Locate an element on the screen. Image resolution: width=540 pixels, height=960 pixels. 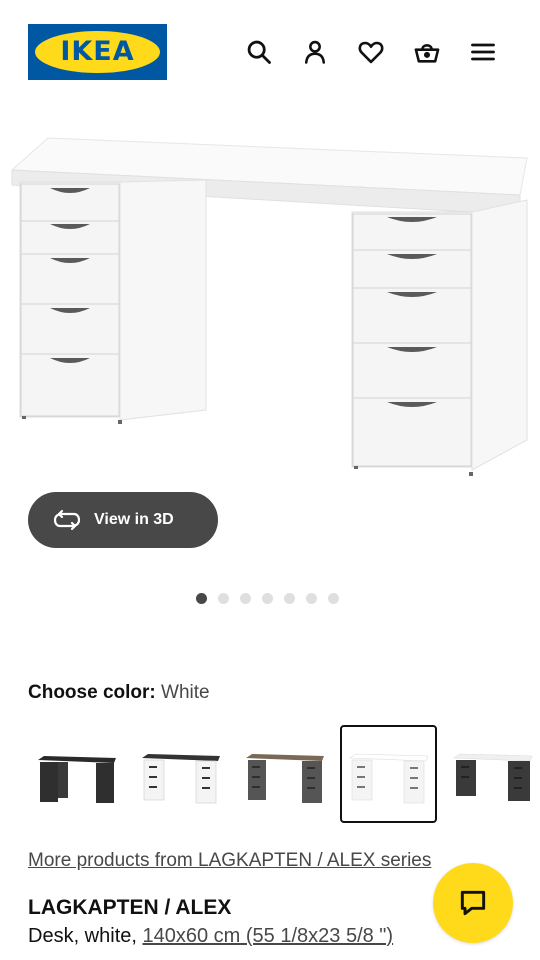
selected-color-value: White is located at coordinates (185, 692).